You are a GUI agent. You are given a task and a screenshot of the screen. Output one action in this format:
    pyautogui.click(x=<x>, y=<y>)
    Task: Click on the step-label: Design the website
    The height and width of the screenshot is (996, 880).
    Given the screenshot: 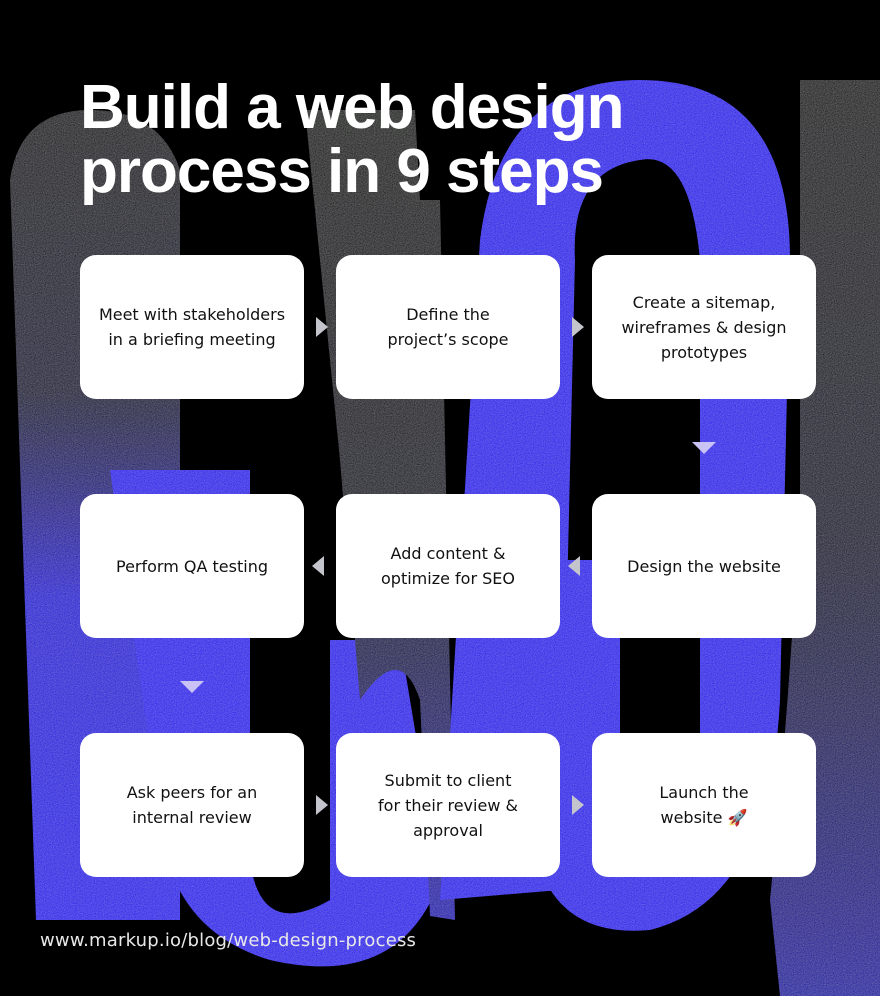 What is the action you would take?
    pyautogui.click(x=704, y=566)
    